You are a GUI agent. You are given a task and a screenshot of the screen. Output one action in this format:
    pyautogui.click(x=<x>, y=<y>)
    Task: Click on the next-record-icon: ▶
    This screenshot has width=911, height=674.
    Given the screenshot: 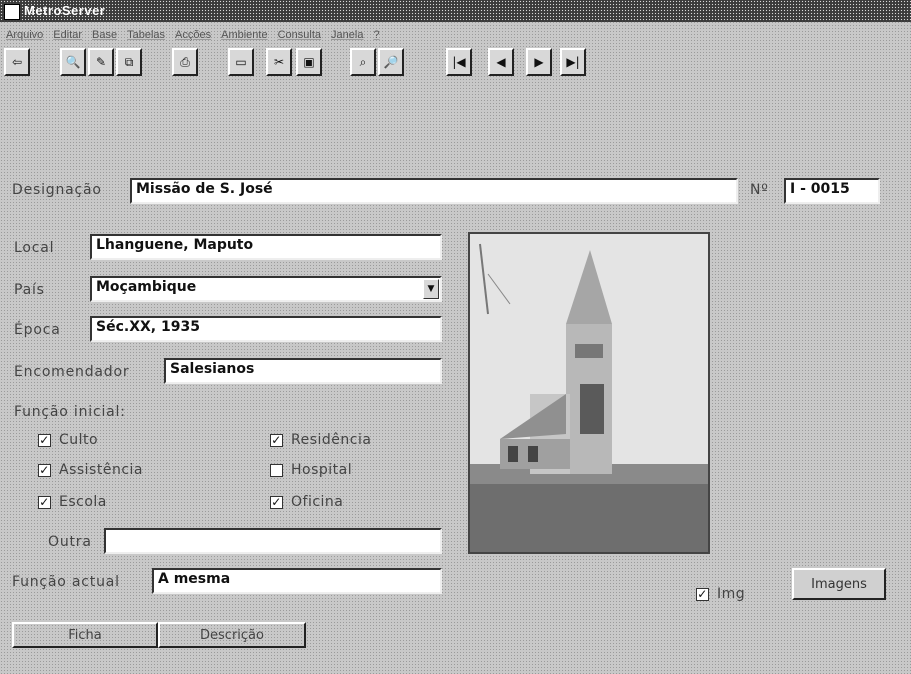 What is the action you would take?
    pyautogui.click(x=539, y=62)
    